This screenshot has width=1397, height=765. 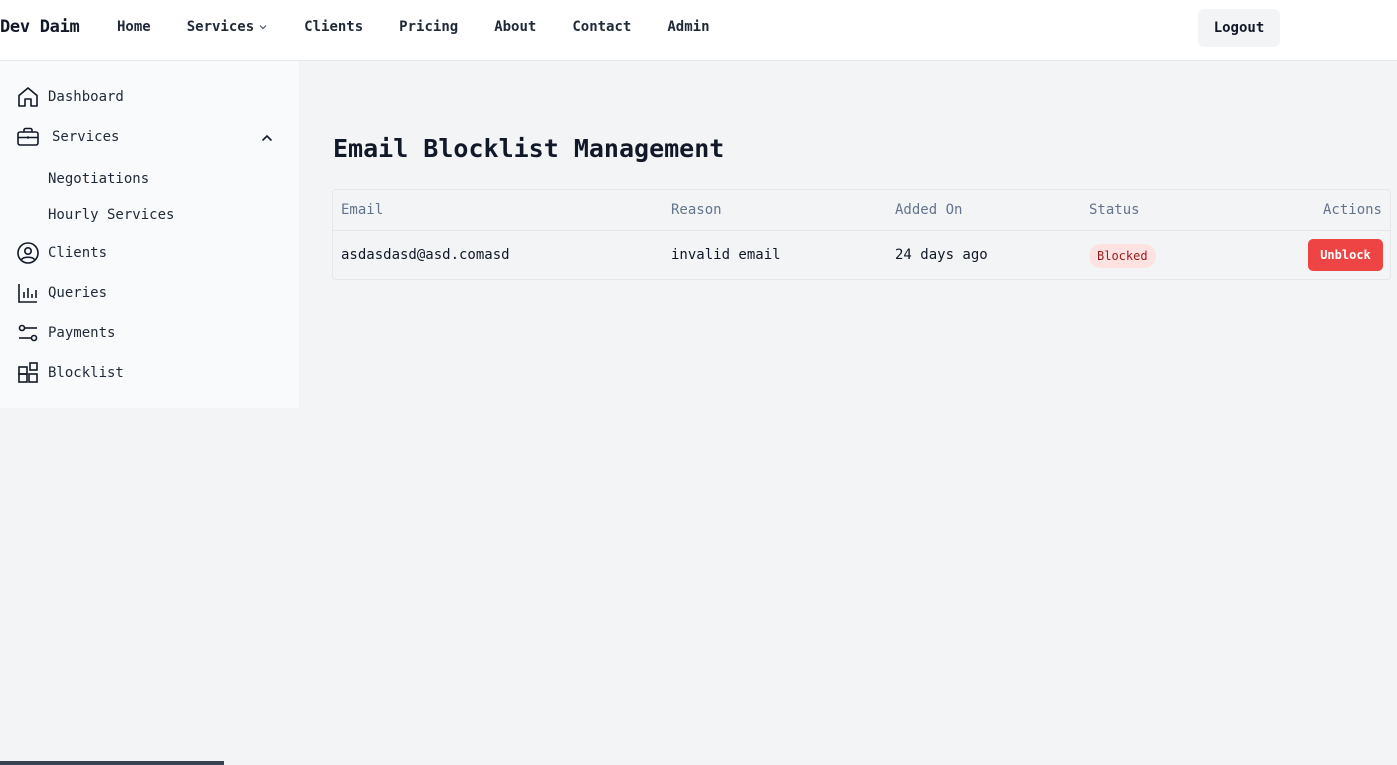 I want to click on sidebar-item-payments: Payments, so click(x=65, y=333).